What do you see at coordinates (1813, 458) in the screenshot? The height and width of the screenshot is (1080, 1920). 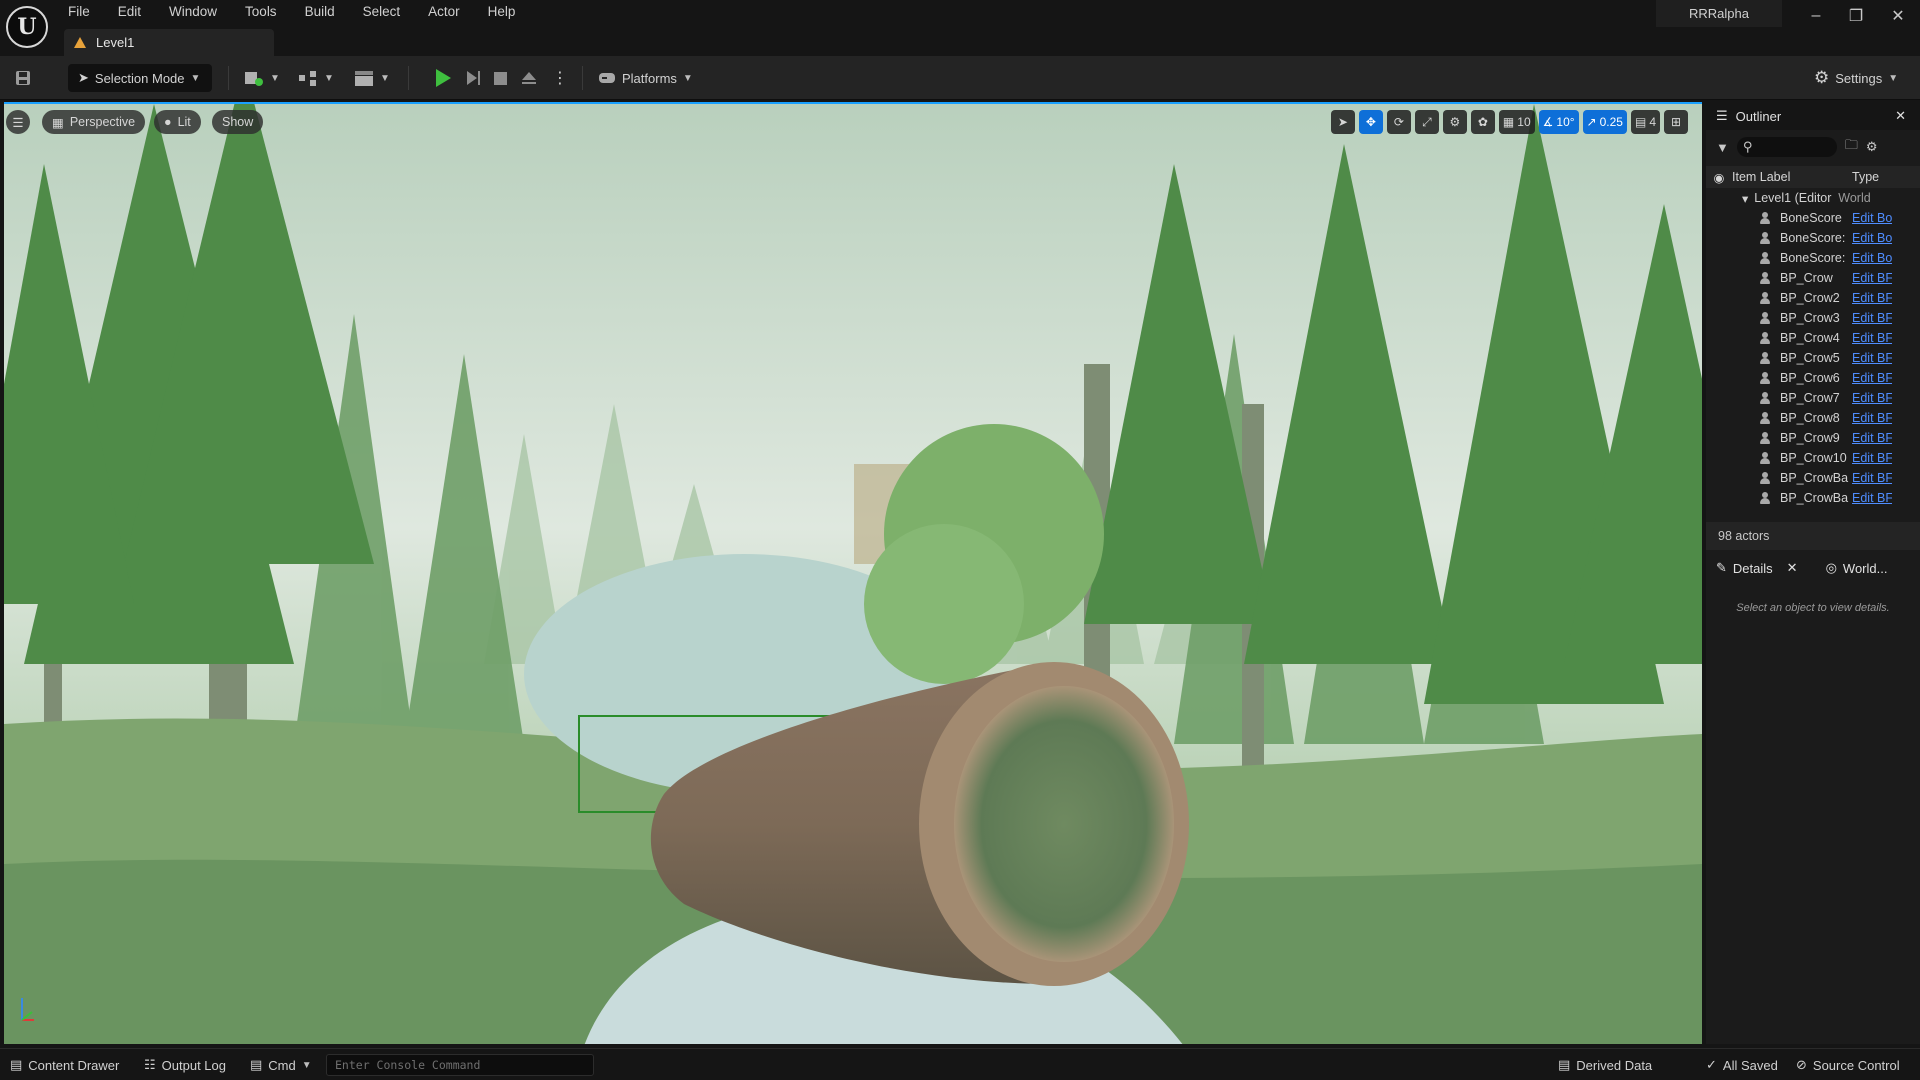 I see `outliner-row: BP_Crow10 Edit BF` at bounding box center [1813, 458].